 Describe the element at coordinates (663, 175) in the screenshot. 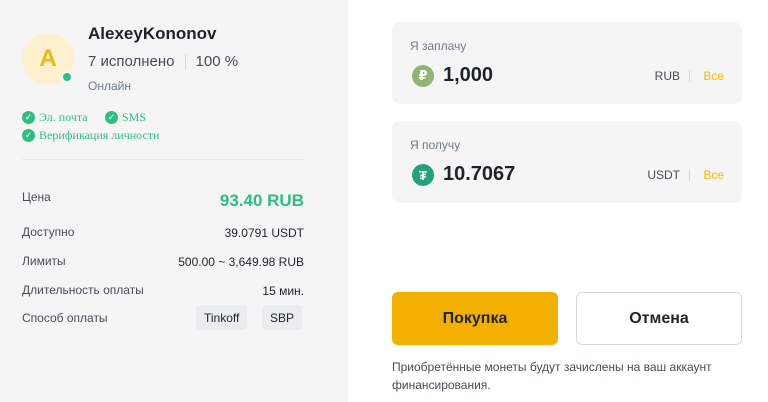

I see `receive-currency: USDT` at that location.